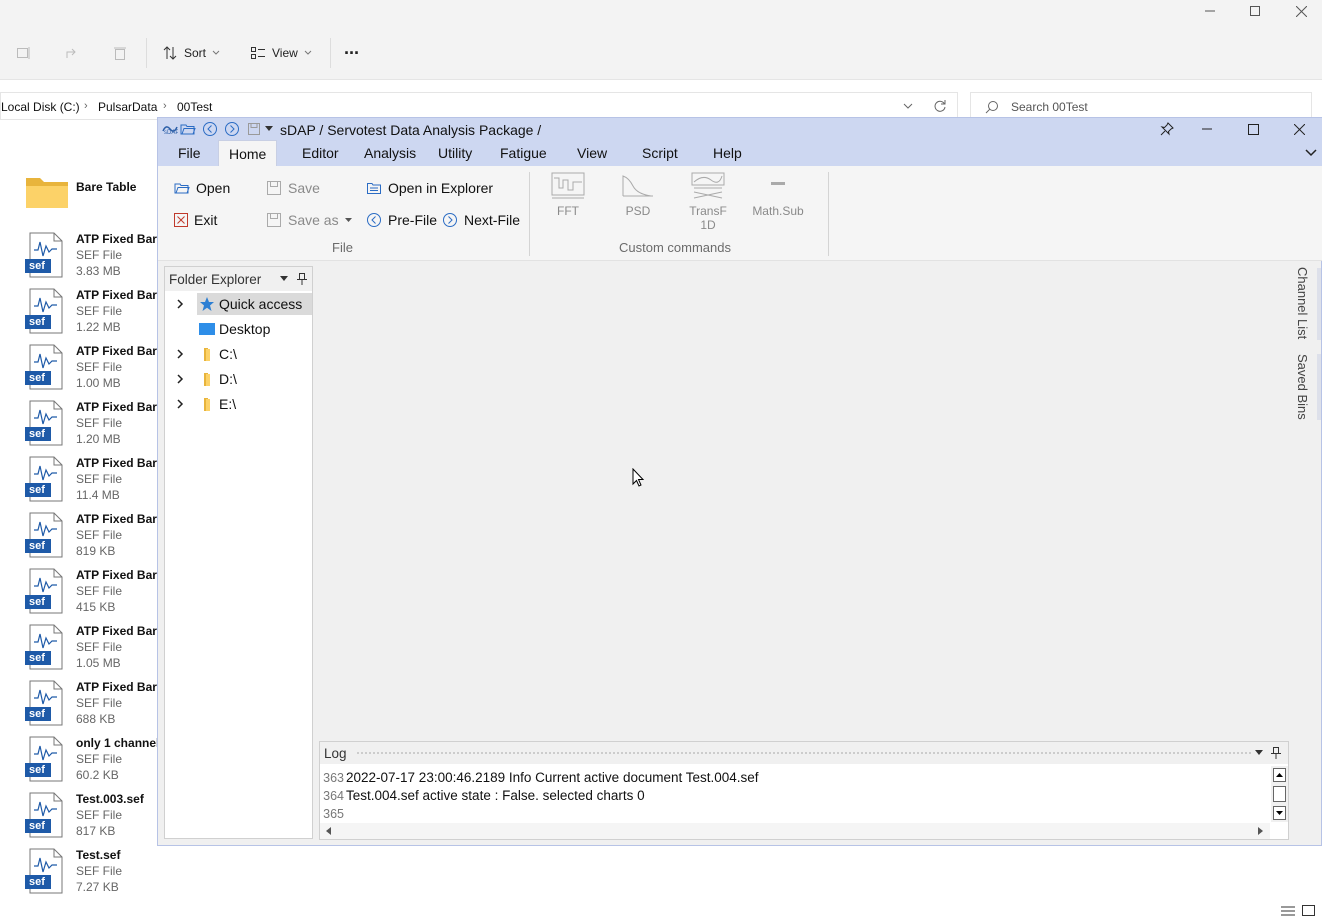  What do you see at coordinates (727, 153) in the screenshot?
I see `tab-help: Help` at bounding box center [727, 153].